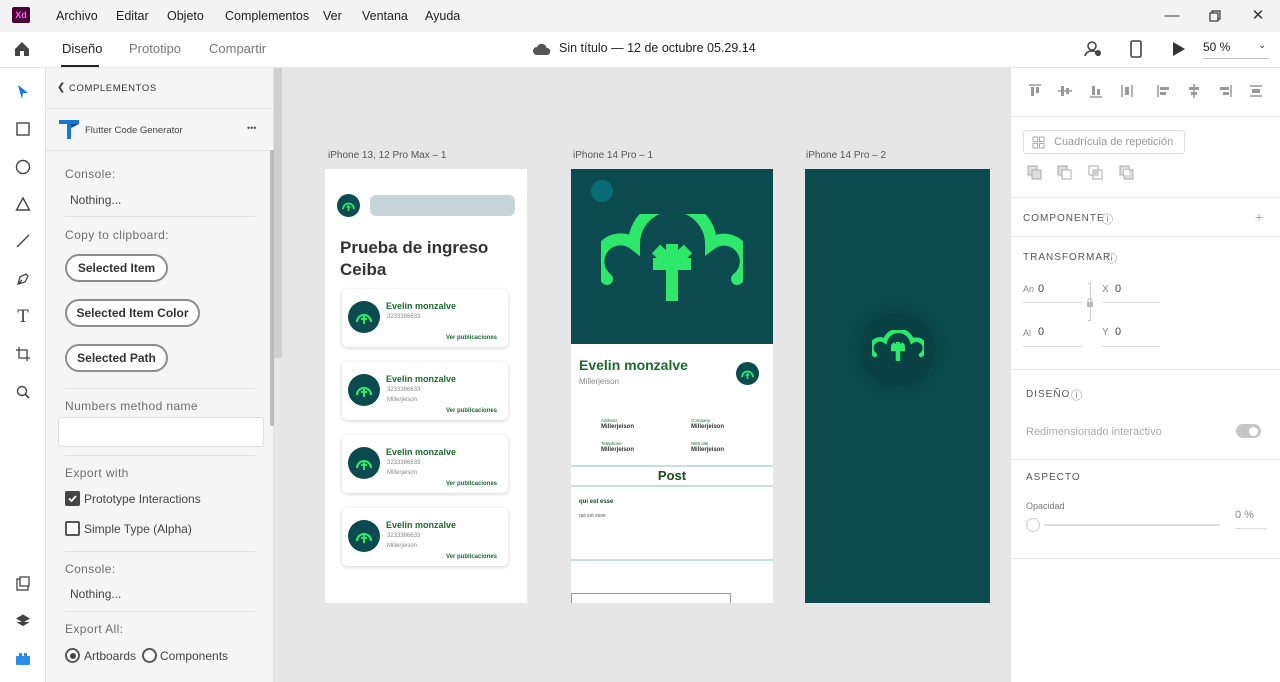  I want to click on boolean-add-icon, so click(1035, 173).